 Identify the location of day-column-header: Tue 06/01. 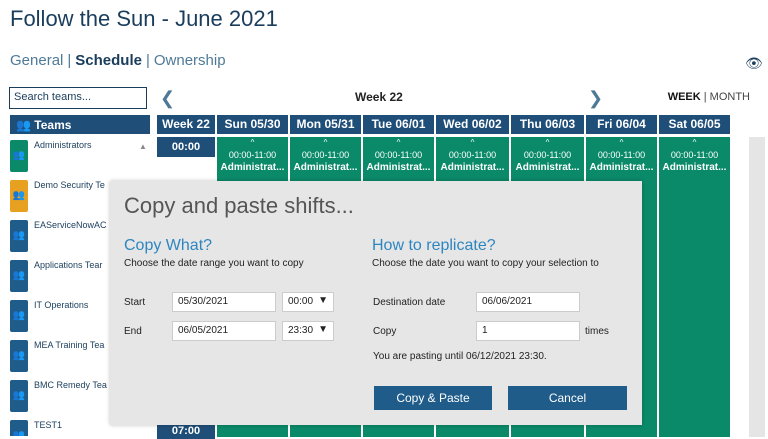
(398, 124).